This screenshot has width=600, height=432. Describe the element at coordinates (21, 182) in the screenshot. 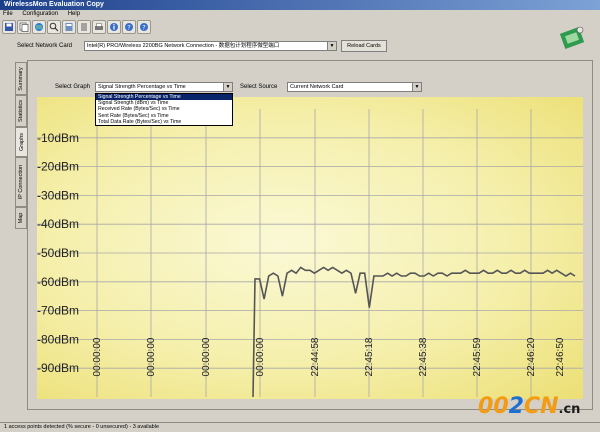

I see `tab-ip-connection: IP Connection` at that location.